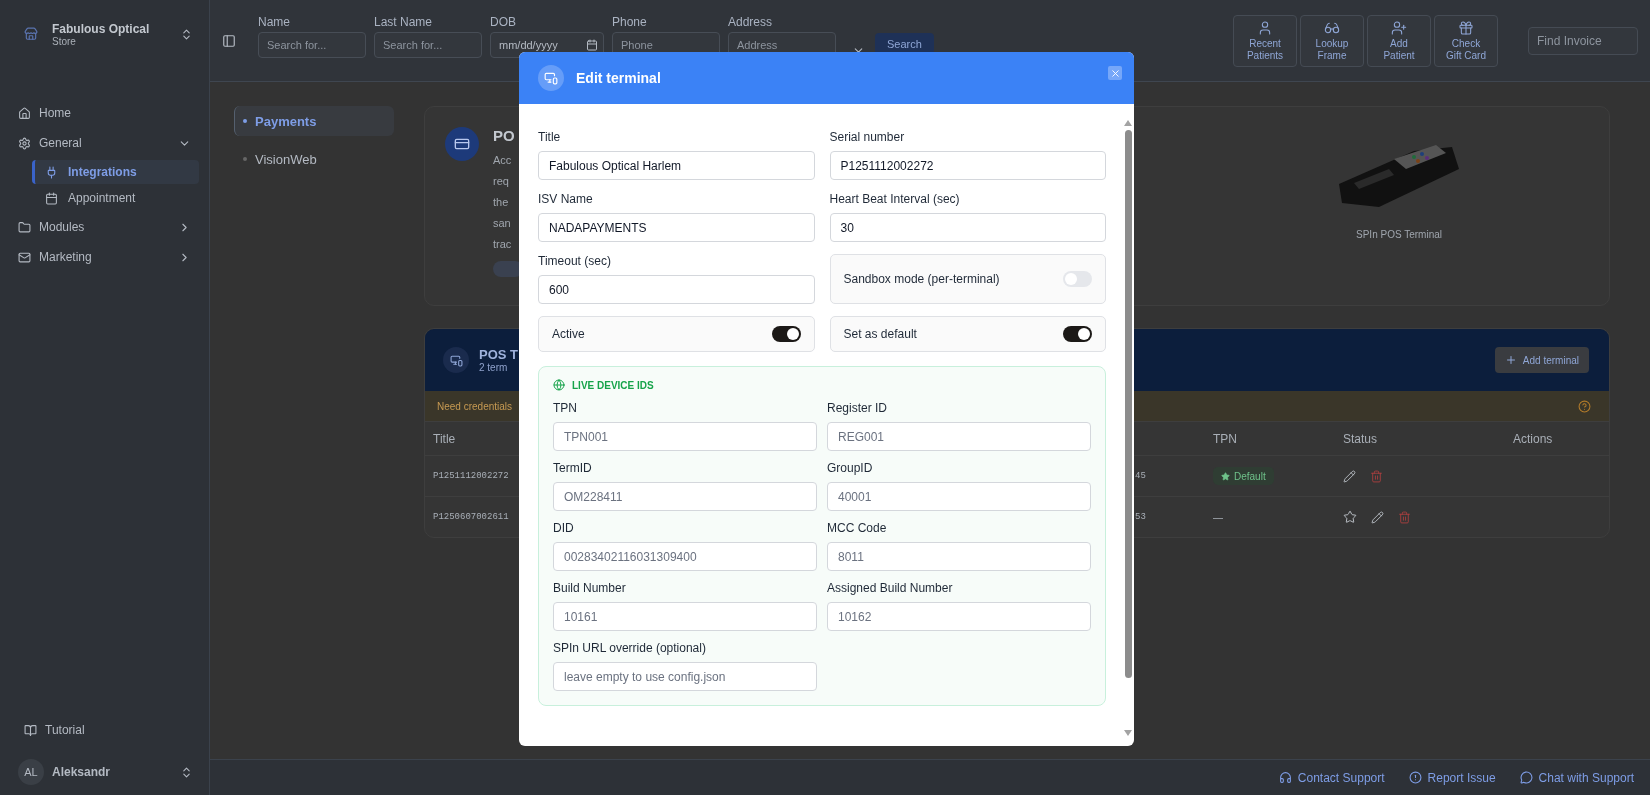 The height and width of the screenshot is (795, 1650). Describe the element at coordinates (685, 496) in the screenshot. I see `input-field: OM228411` at that location.